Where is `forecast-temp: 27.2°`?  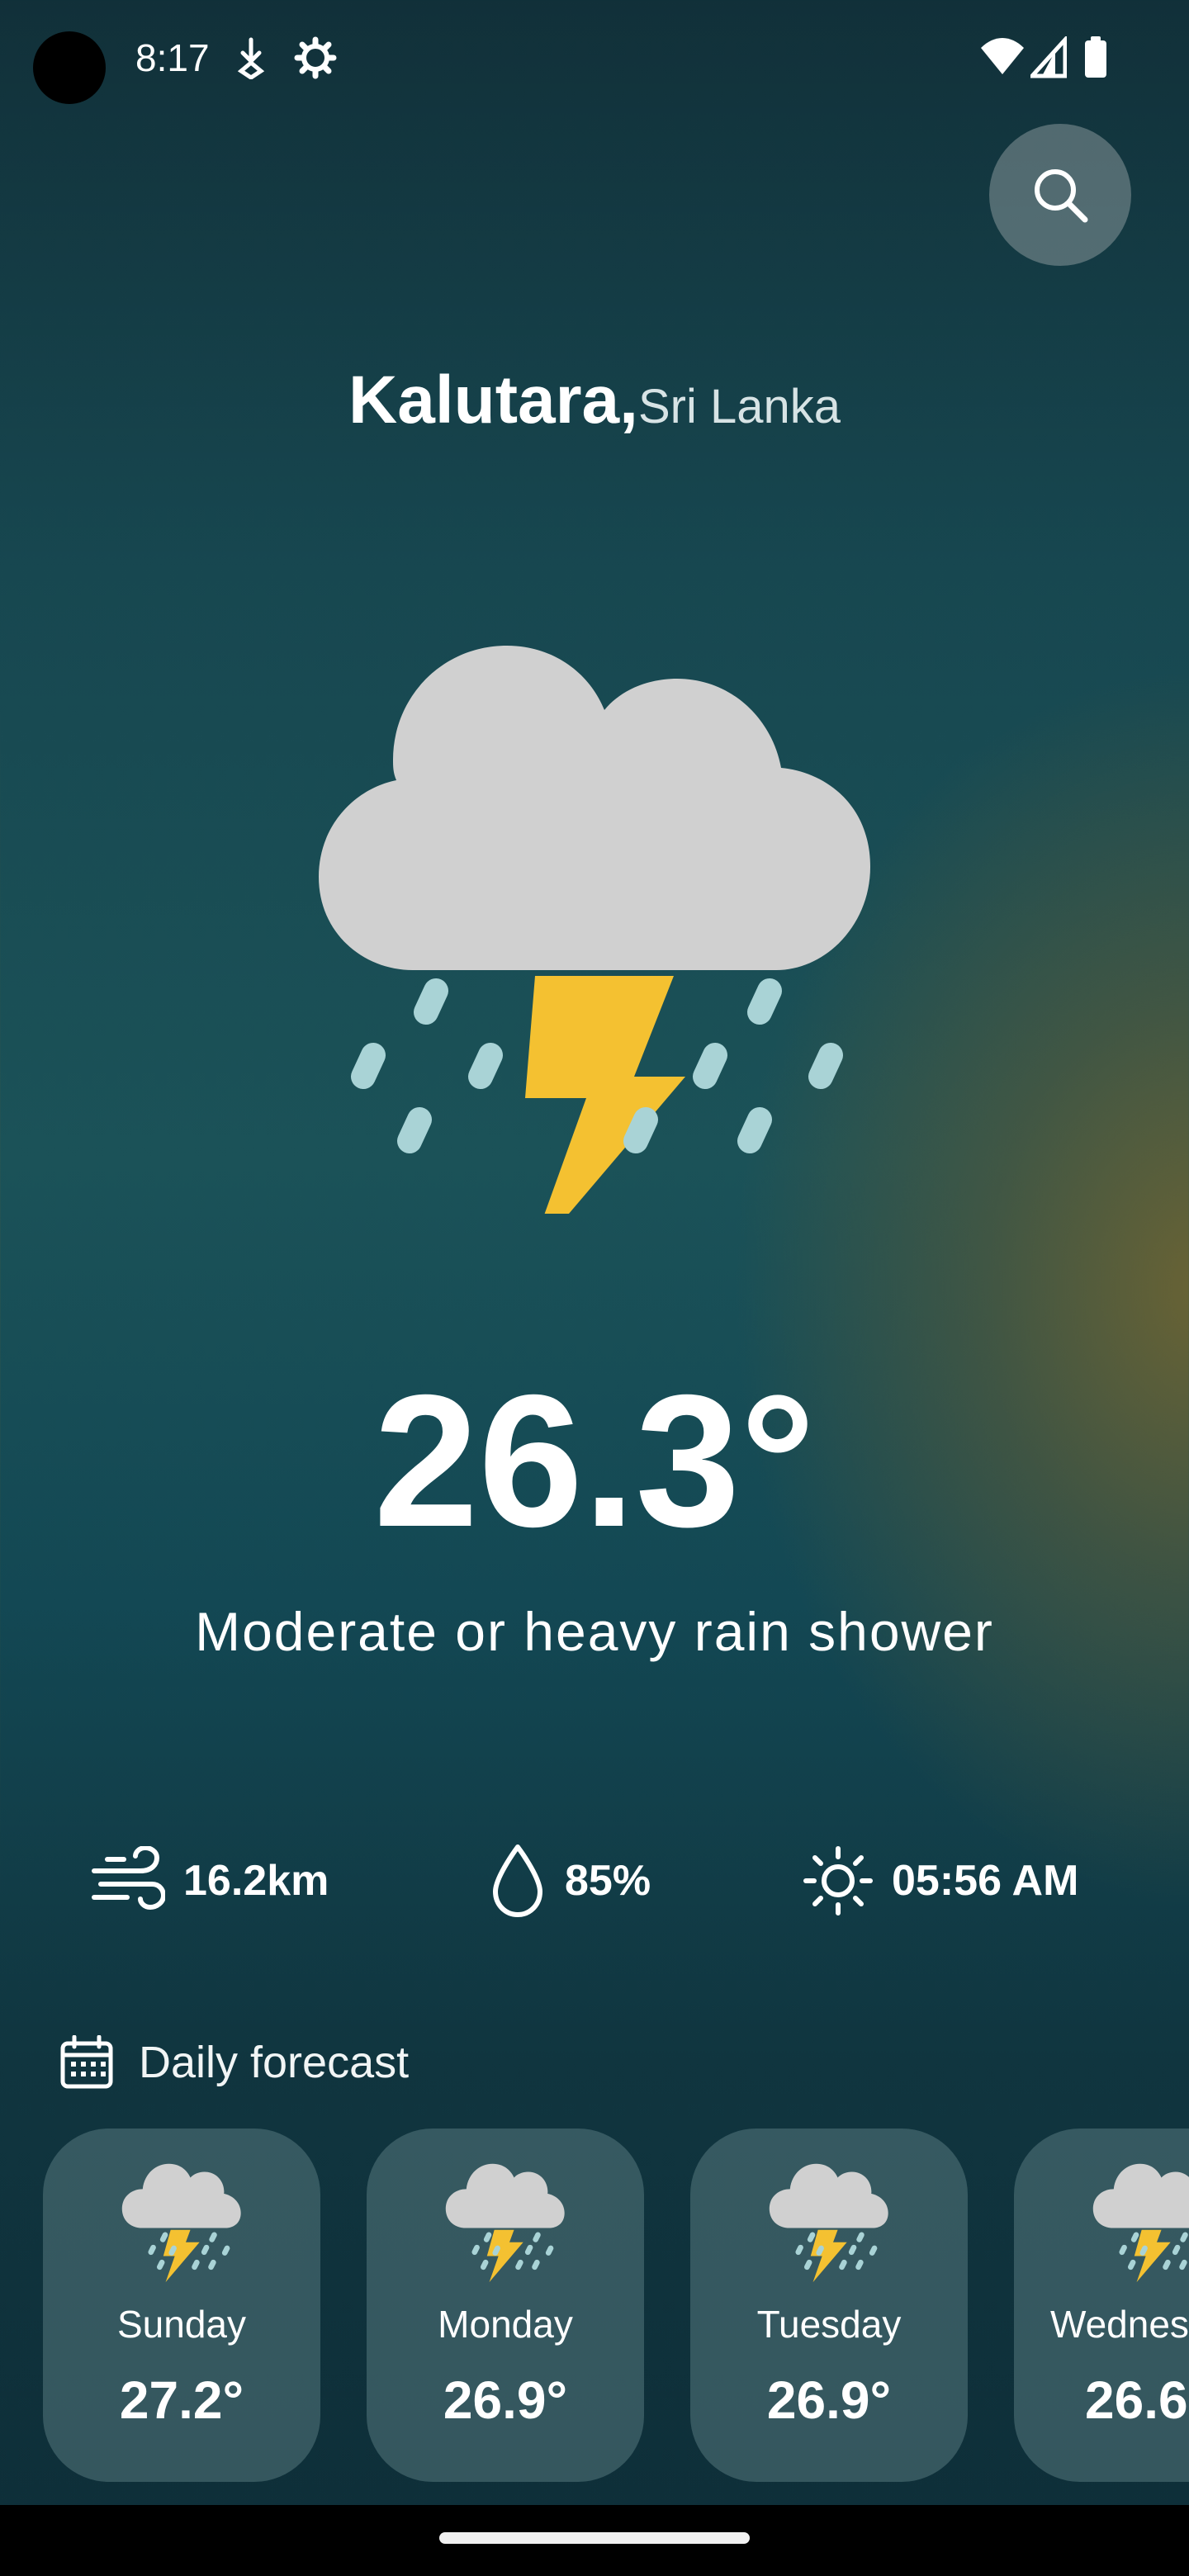
forecast-temp: 27.2° is located at coordinates (181, 2400).